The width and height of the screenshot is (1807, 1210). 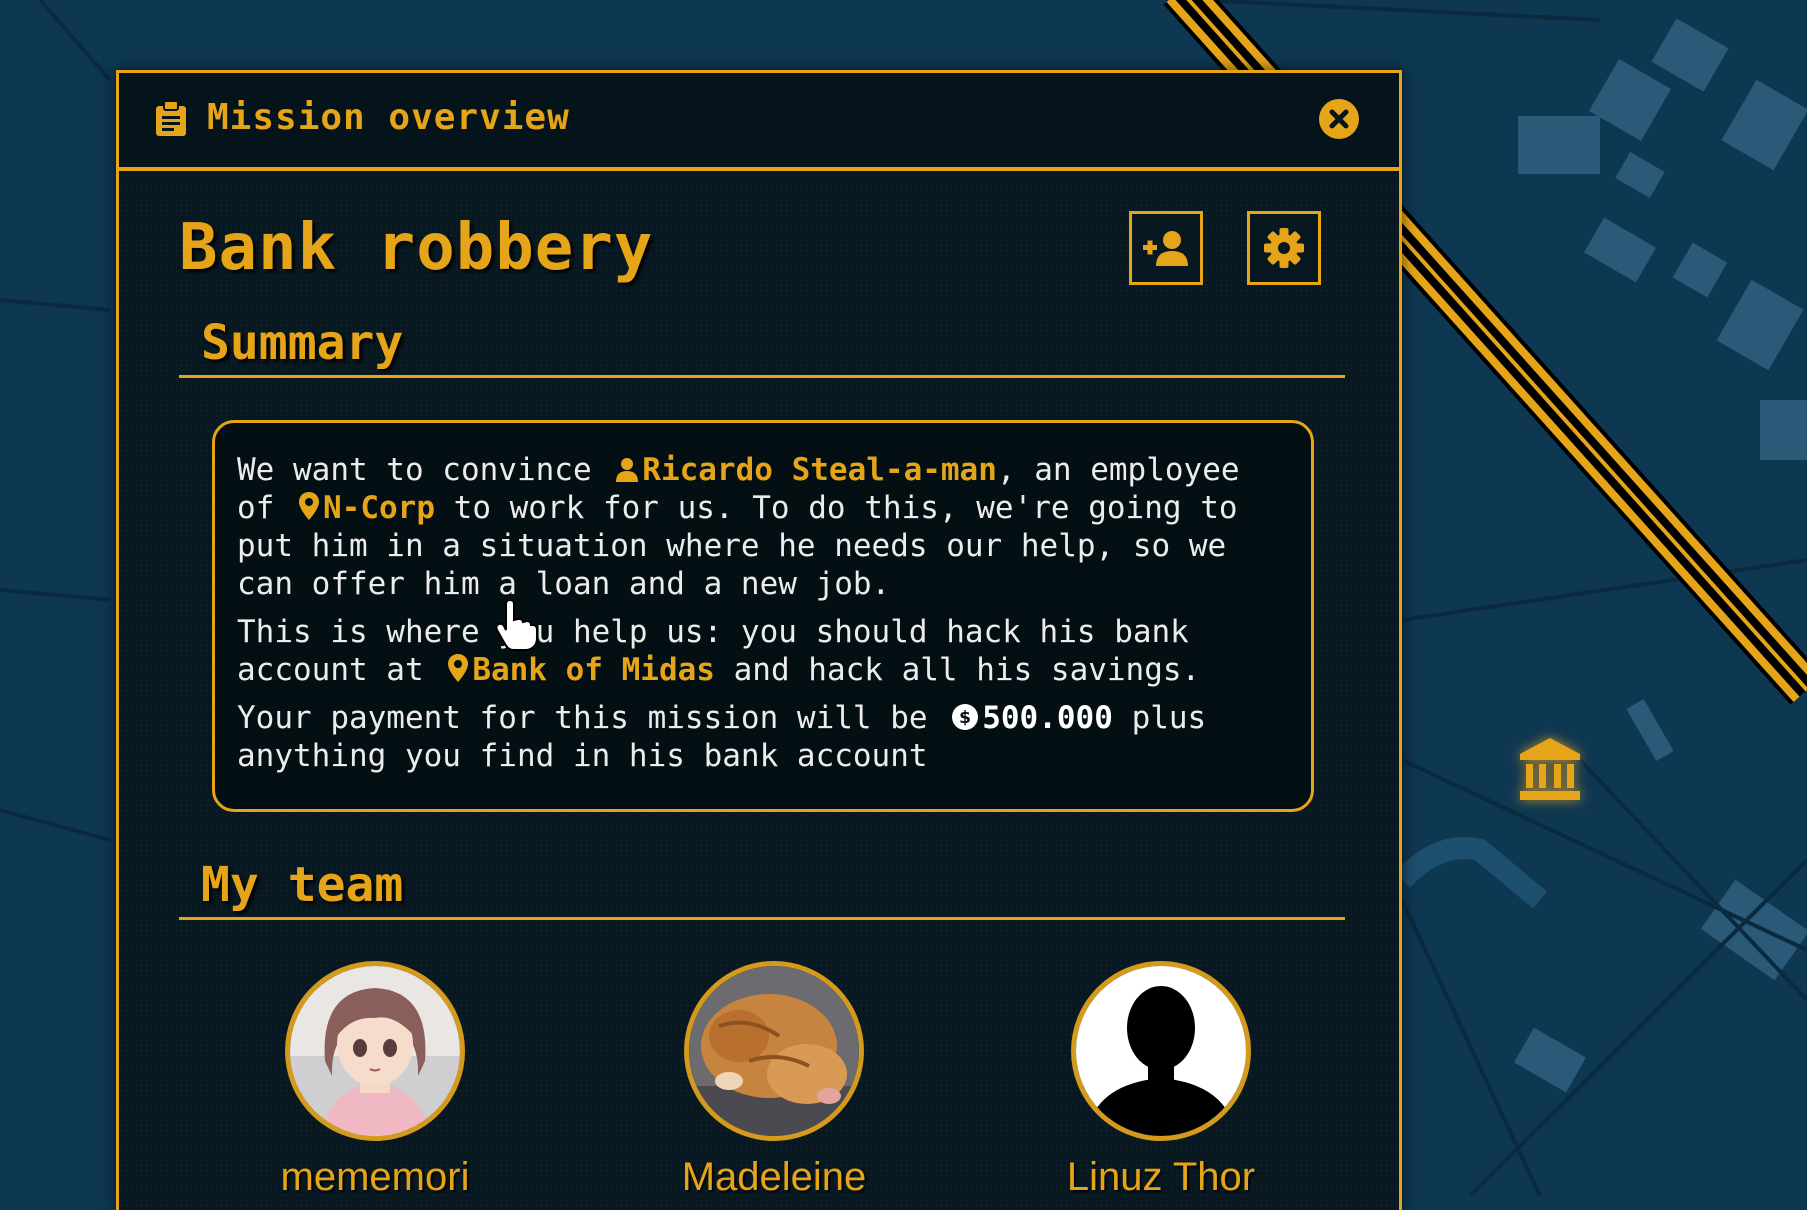 I want to click on team-heading-label: My team, so click(x=302, y=885).